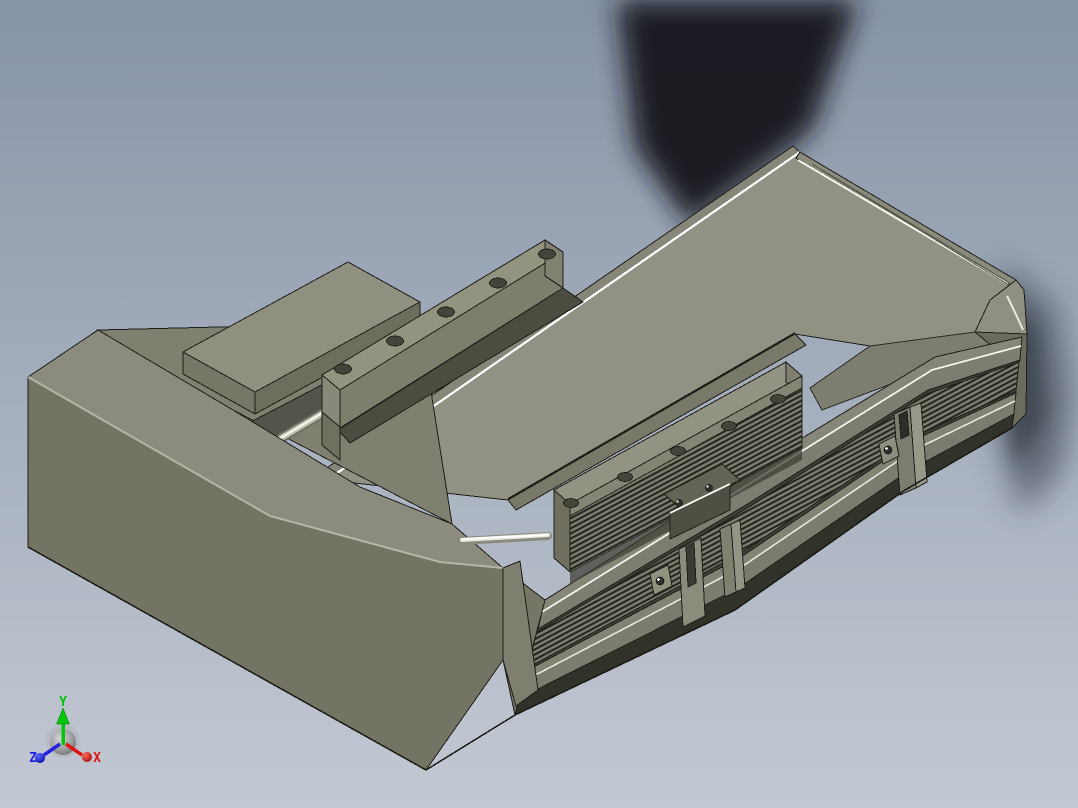 This screenshot has width=1078, height=808. Describe the element at coordinates (691, 565) in the screenshot. I see `bracket-fork-slot` at that location.